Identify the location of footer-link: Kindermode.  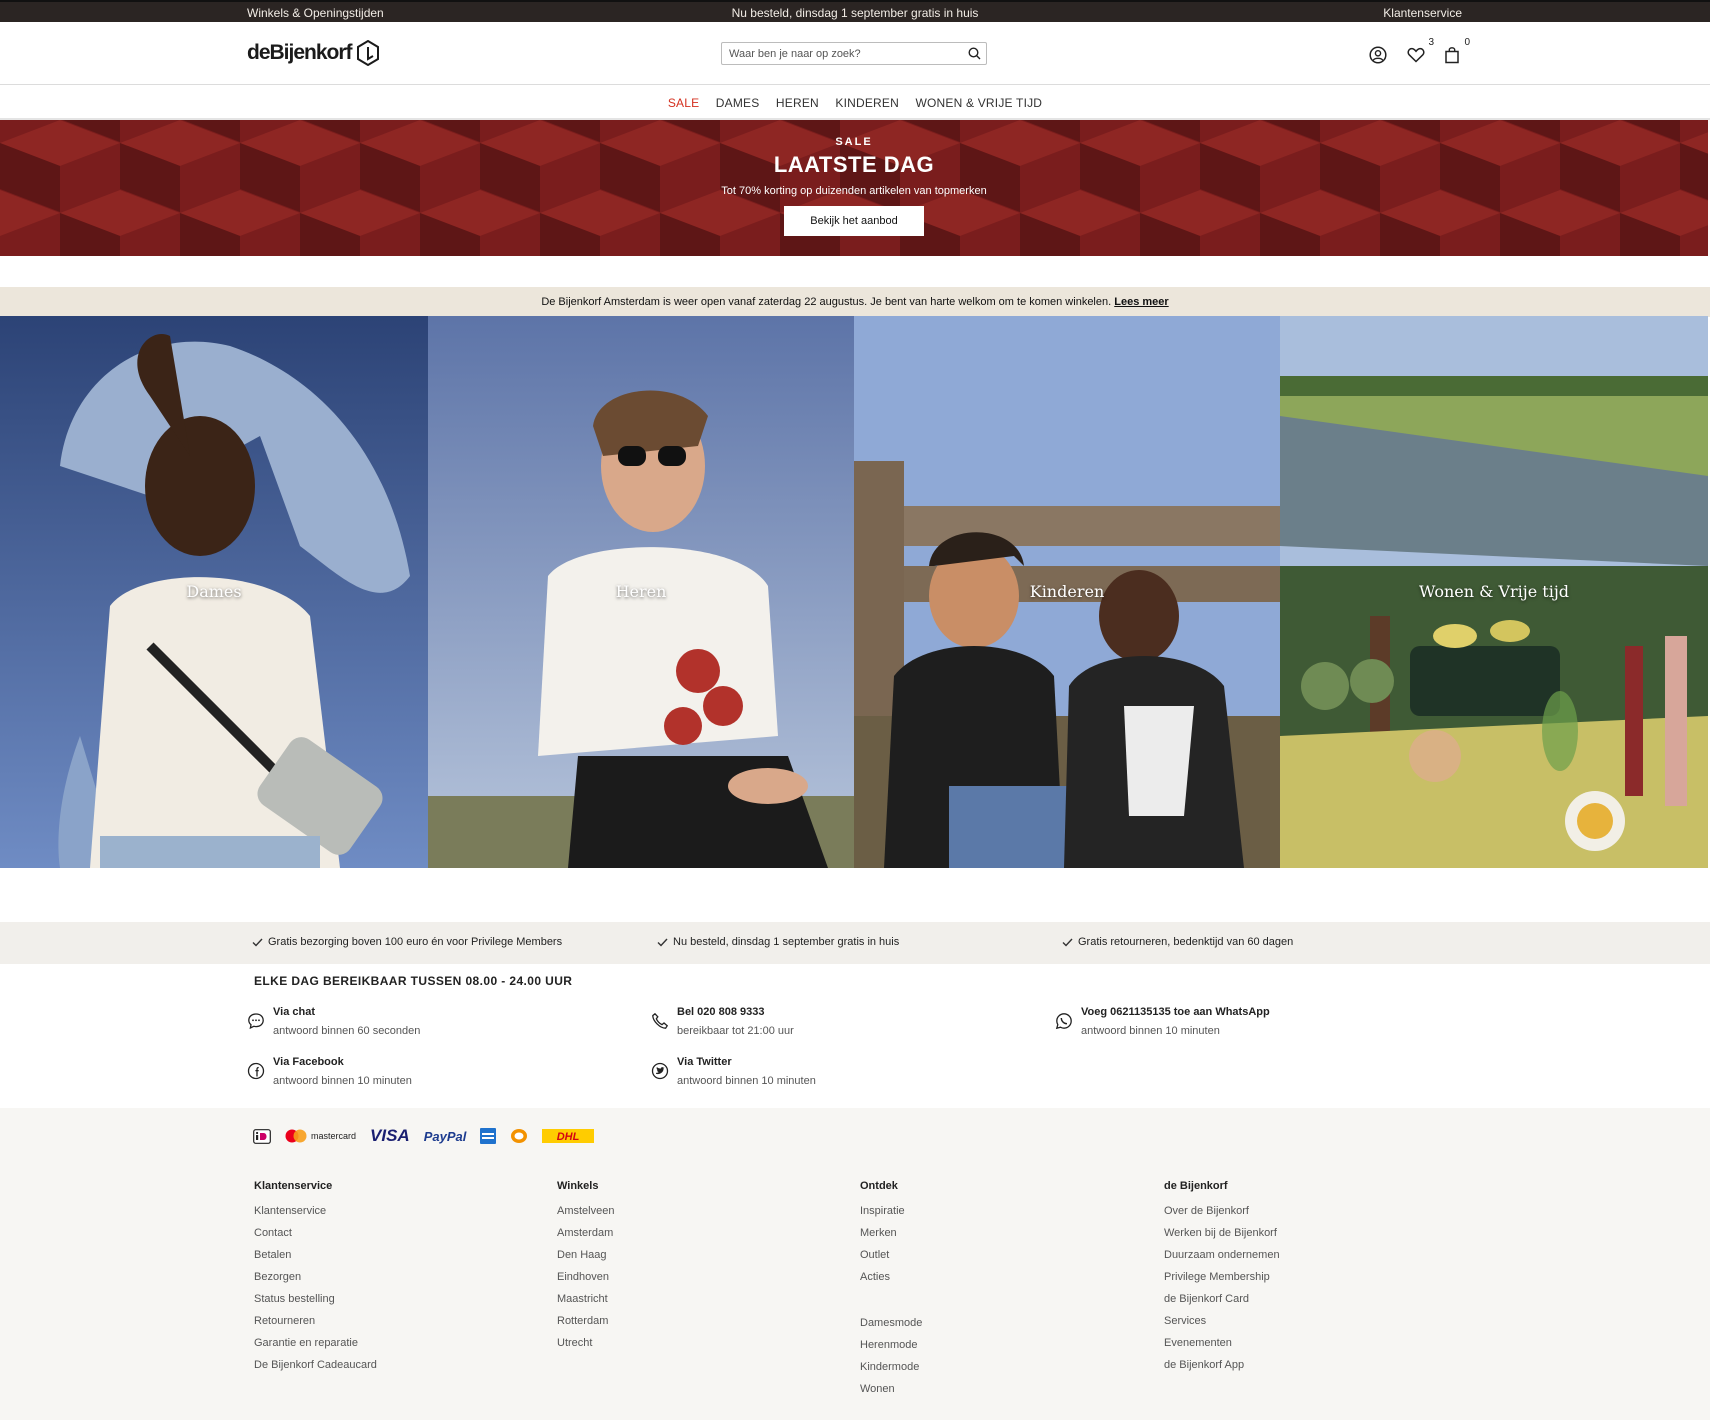
(891, 1371).